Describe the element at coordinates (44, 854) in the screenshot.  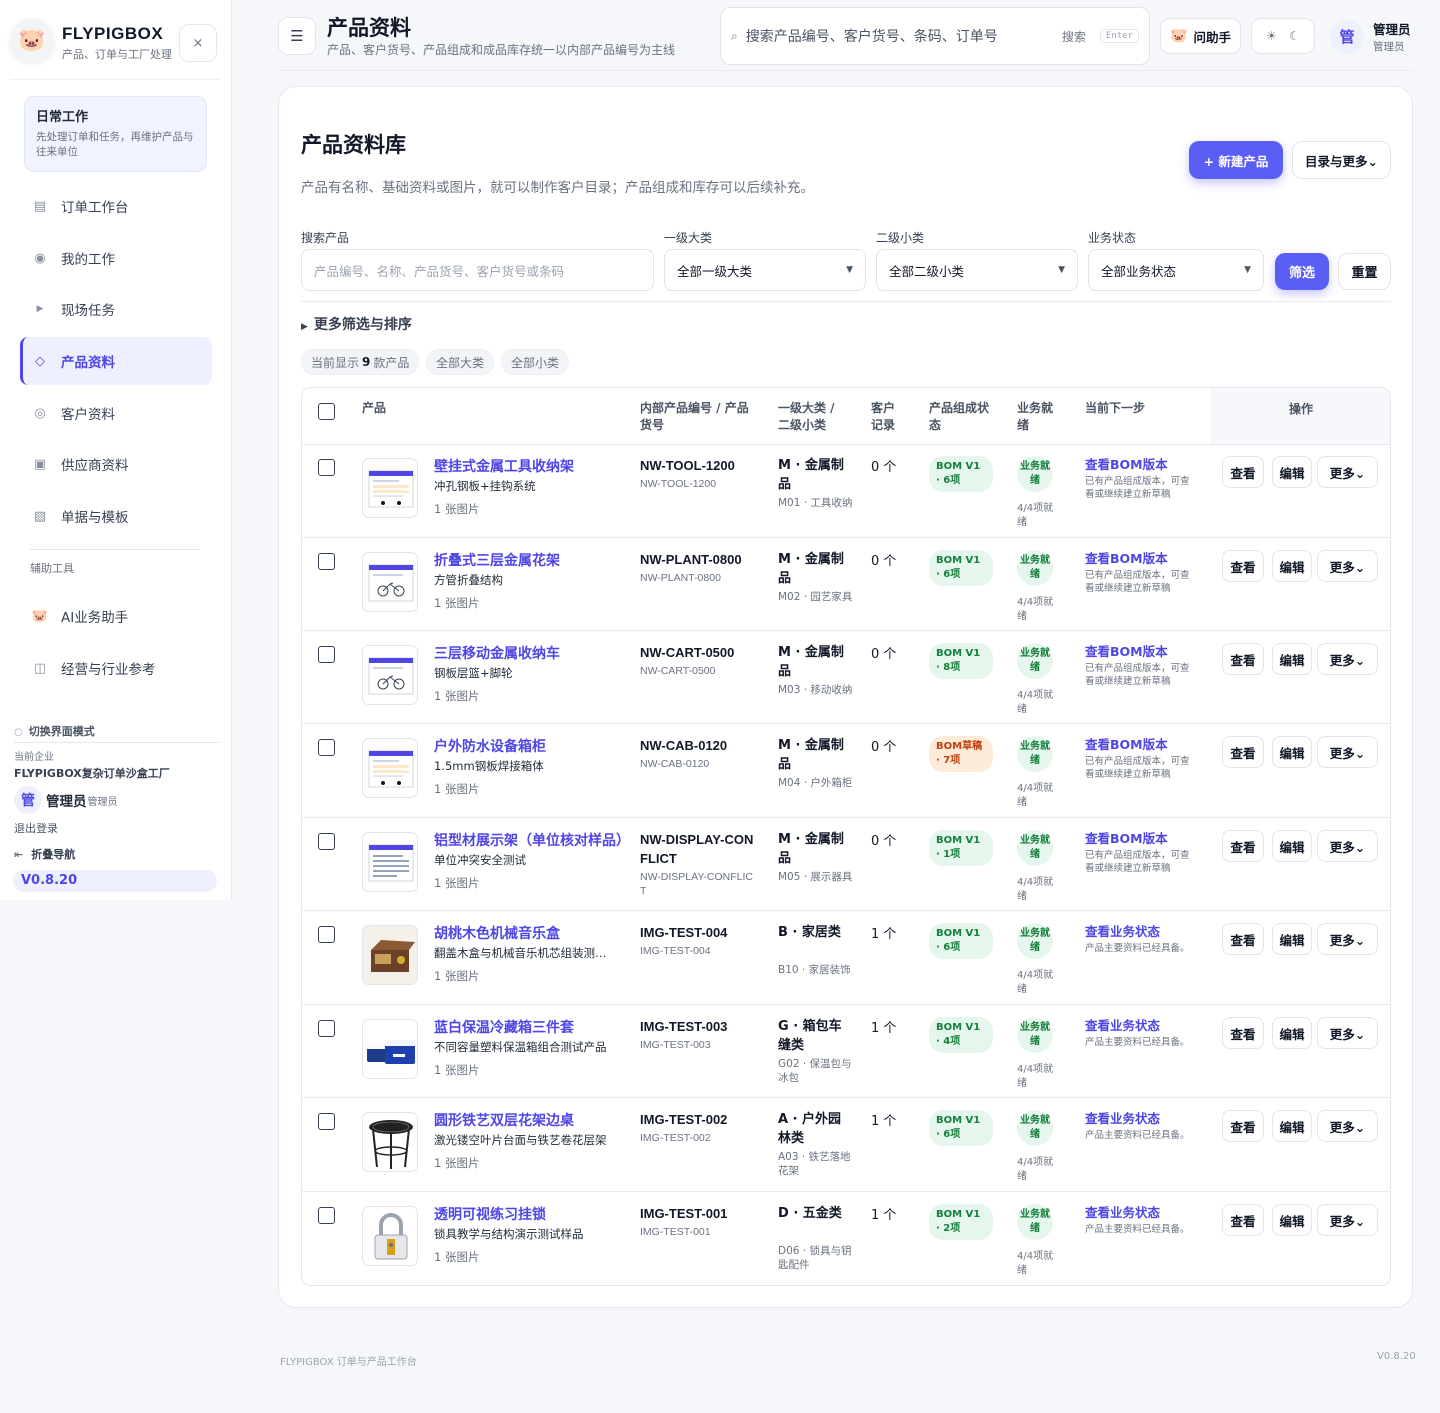
I see `collapse-nav-button: ⇤ 折叠导航` at that location.